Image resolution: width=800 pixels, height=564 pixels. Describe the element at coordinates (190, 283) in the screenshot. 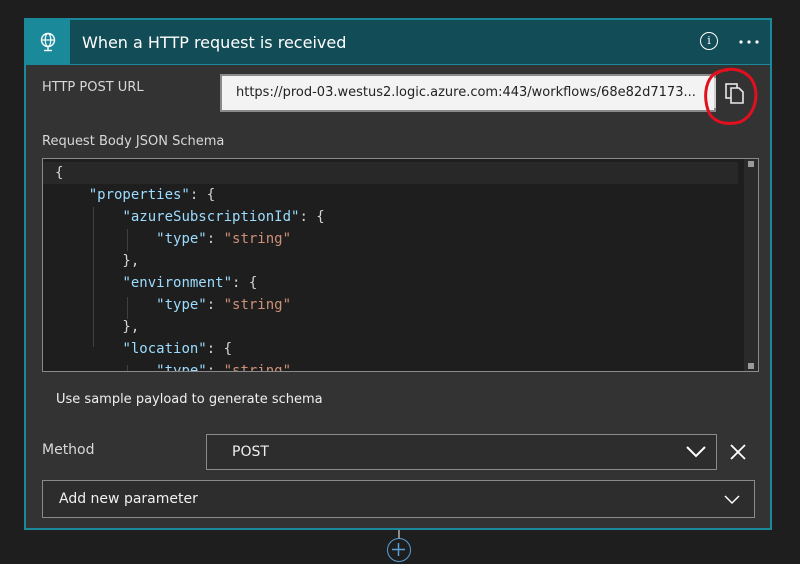

I see `code-line: "environment": {` at that location.